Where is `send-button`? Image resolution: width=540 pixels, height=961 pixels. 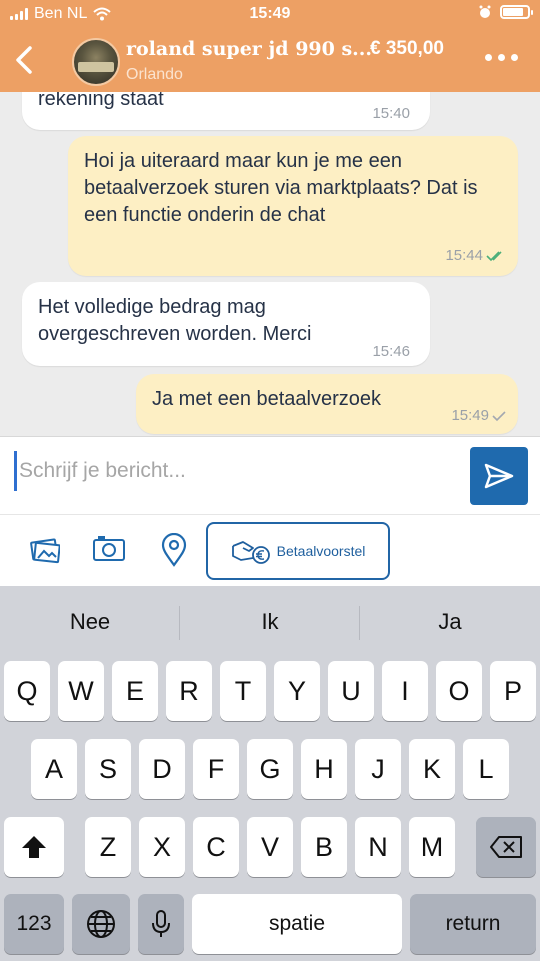
send-button is located at coordinates (499, 476).